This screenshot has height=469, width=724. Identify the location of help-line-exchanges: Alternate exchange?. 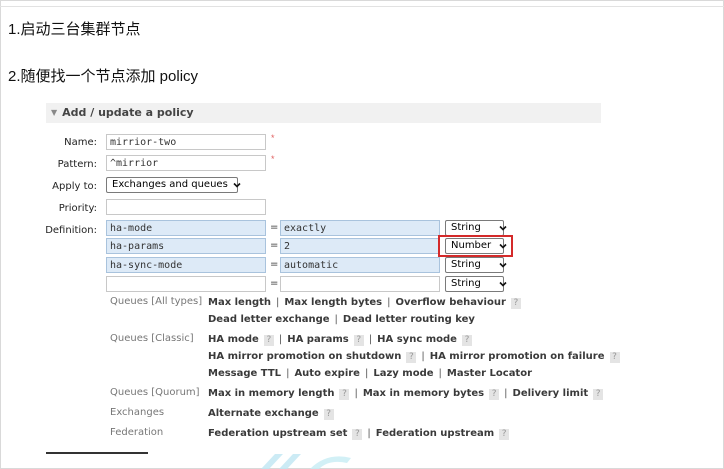
(271, 414).